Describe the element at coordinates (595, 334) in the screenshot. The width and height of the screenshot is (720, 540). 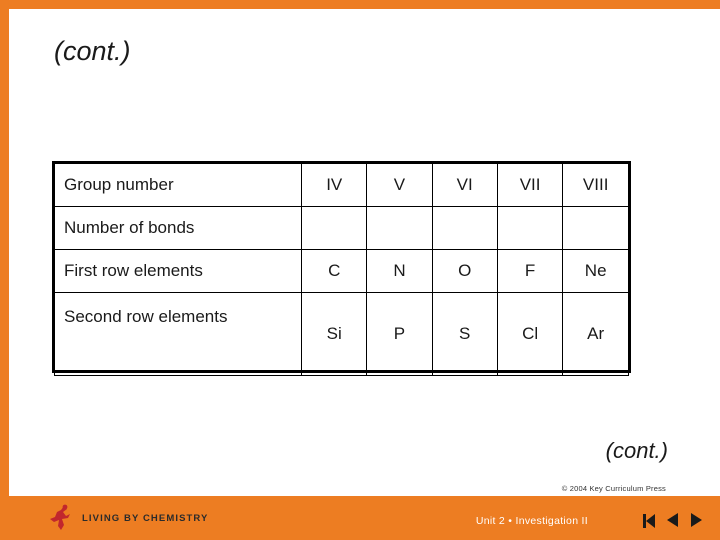
I see `table-cell: Ar` at that location.